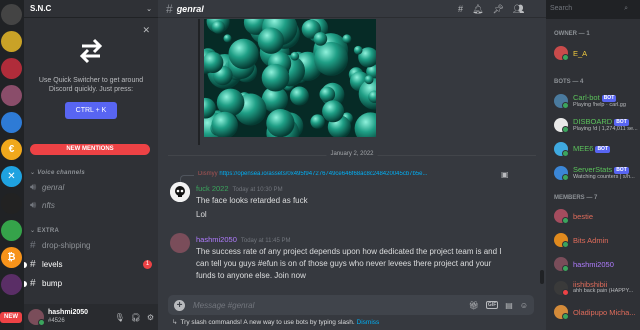  What do you see at coordinates (505, 174) in the screenshot?
I see `image-icon: ▣` at bounding box center [505, 174].